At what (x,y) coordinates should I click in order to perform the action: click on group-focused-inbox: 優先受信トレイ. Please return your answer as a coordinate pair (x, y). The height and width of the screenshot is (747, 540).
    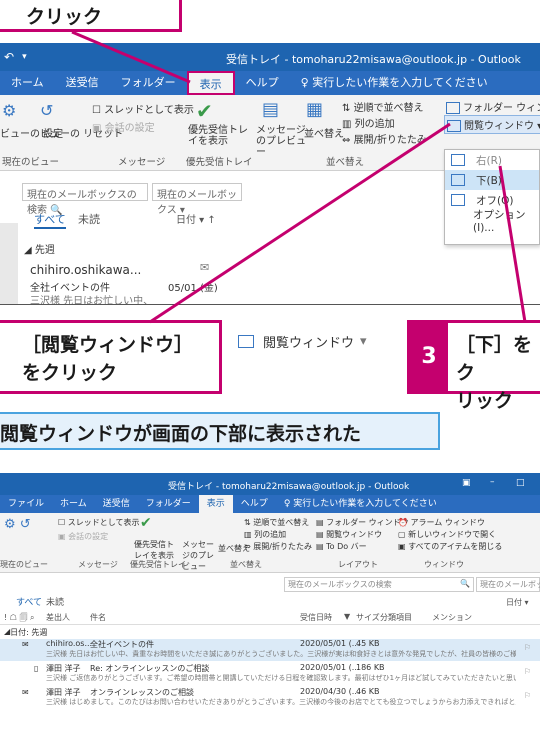
    Looking at the image, I should click on (219, 162).